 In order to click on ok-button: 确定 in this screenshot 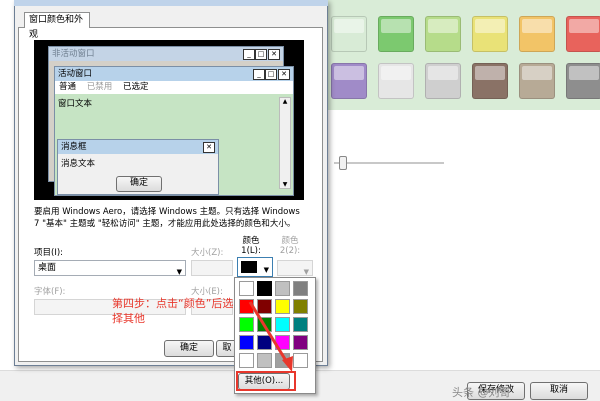, I will do `click(189, 348)`.